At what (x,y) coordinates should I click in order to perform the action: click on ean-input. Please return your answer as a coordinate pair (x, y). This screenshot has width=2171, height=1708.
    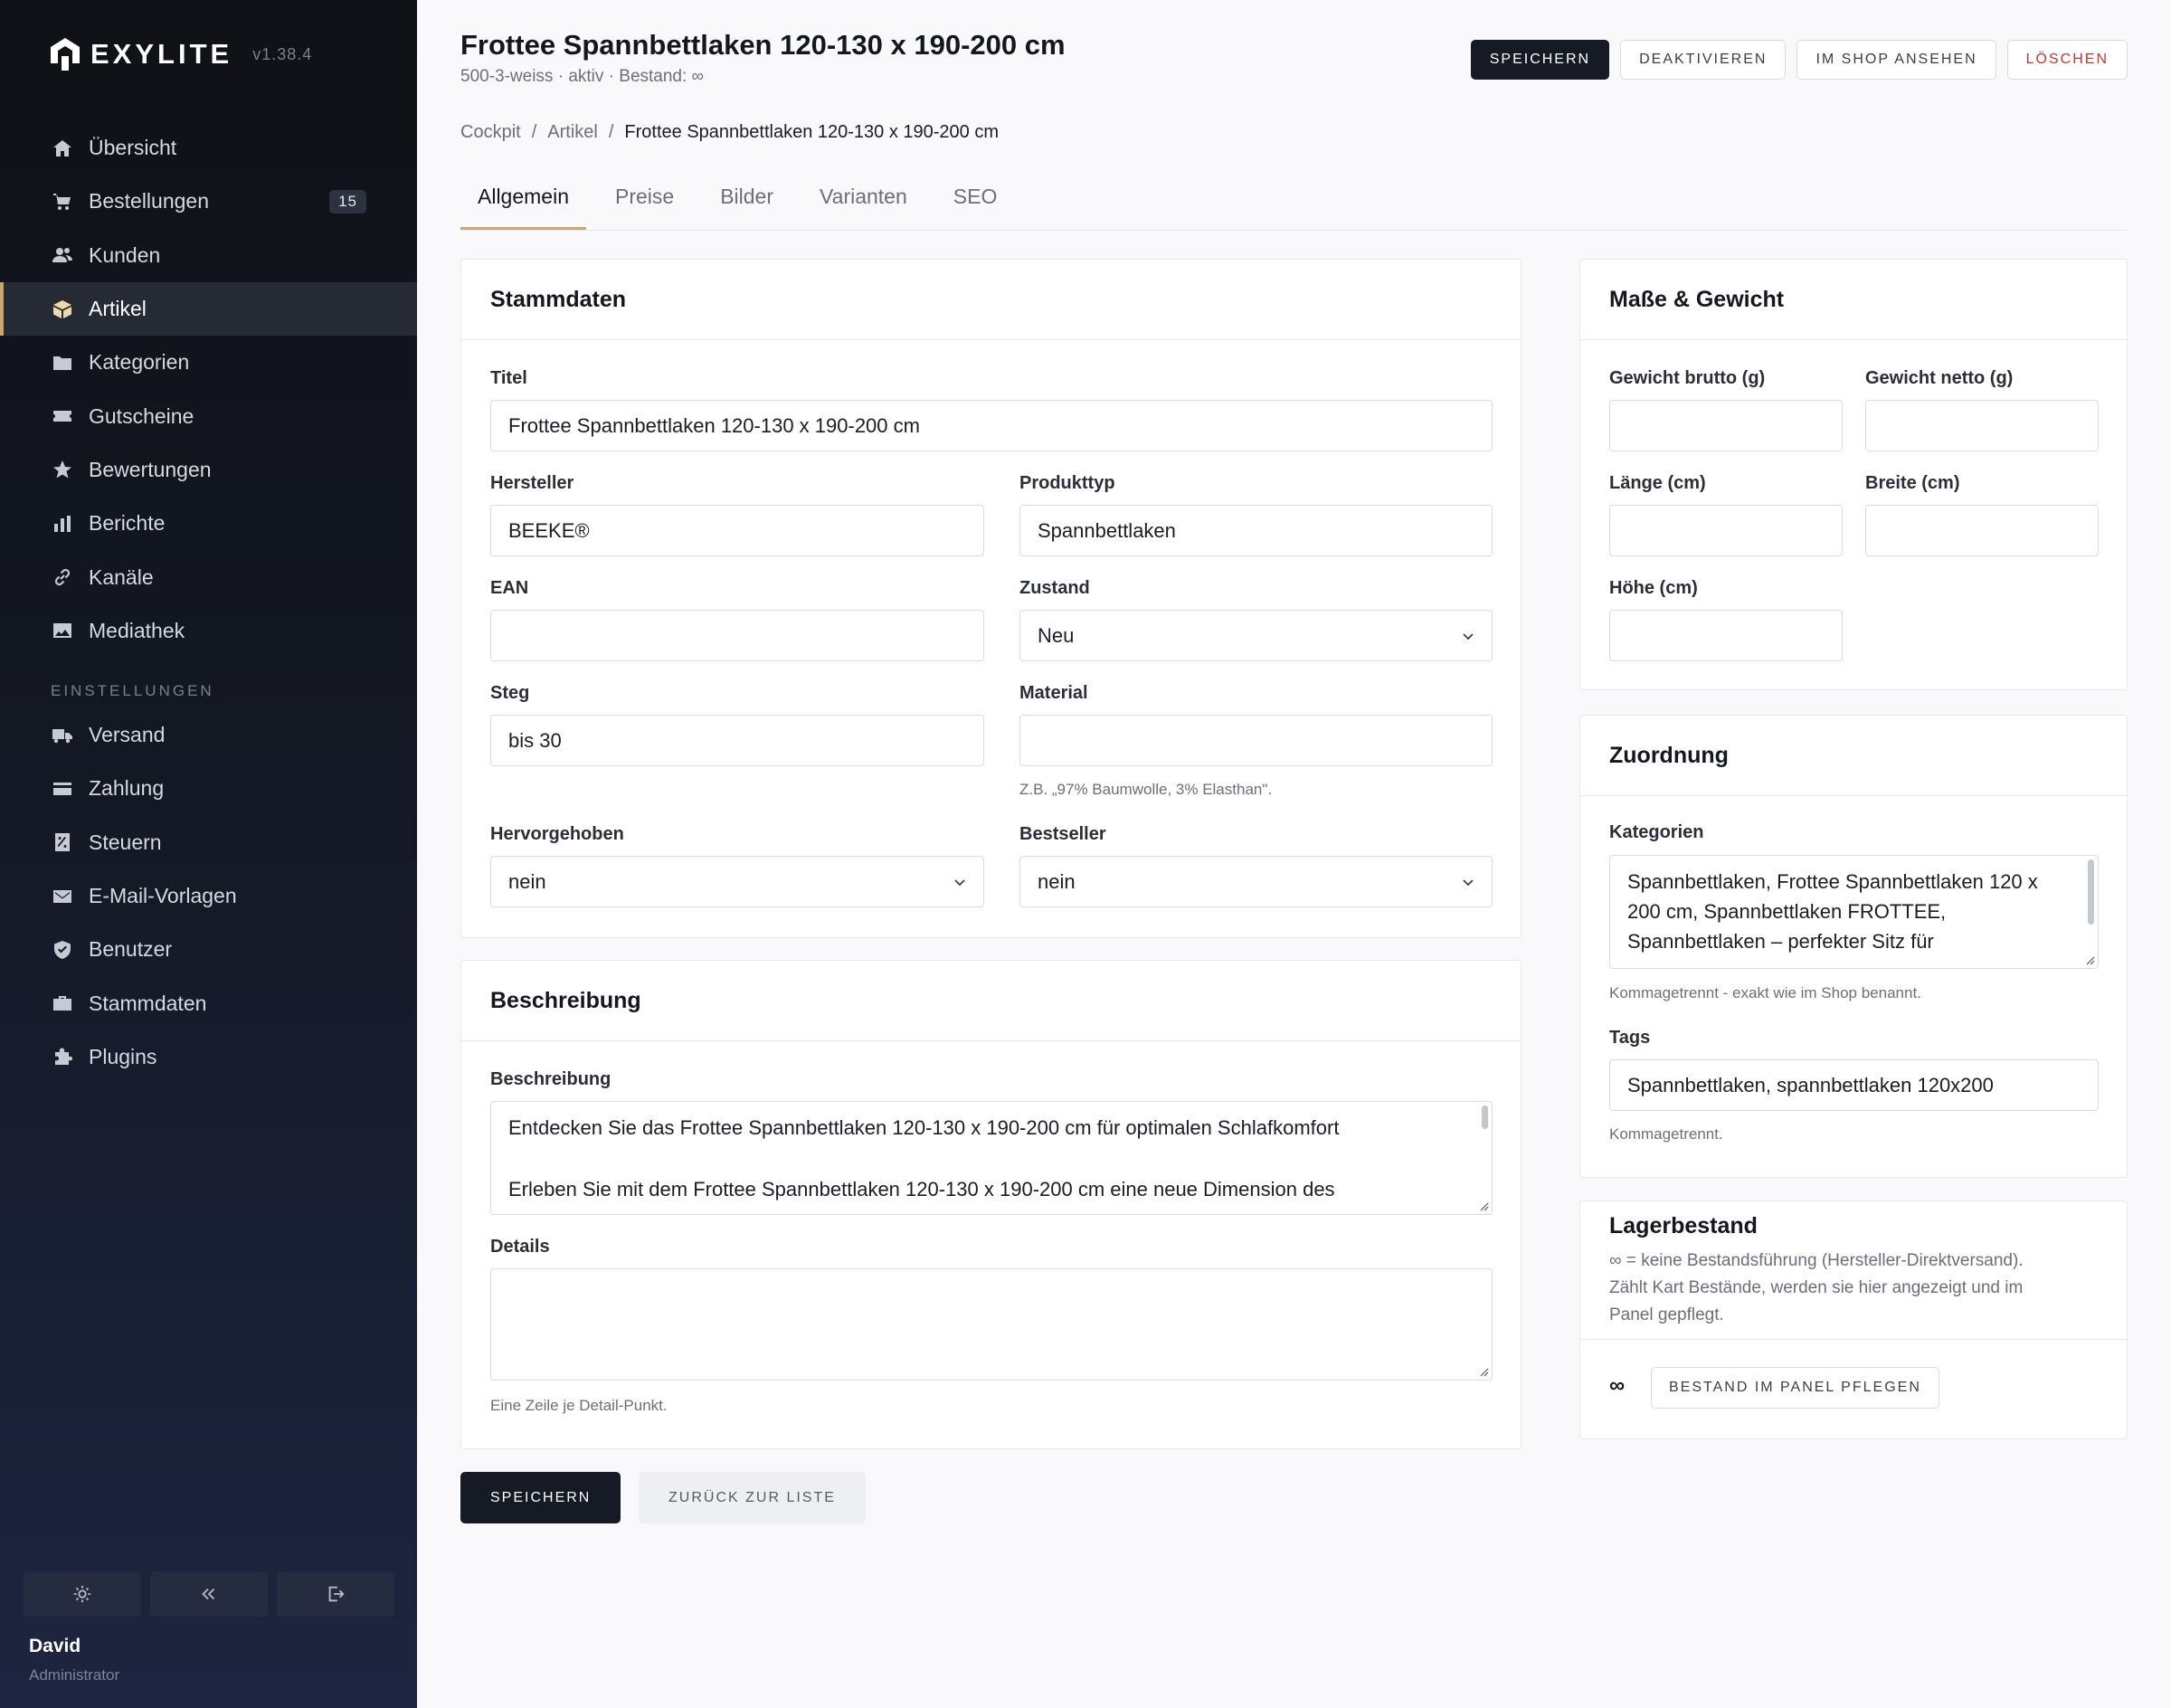
    Looking at the image, I should click on (737, 635).